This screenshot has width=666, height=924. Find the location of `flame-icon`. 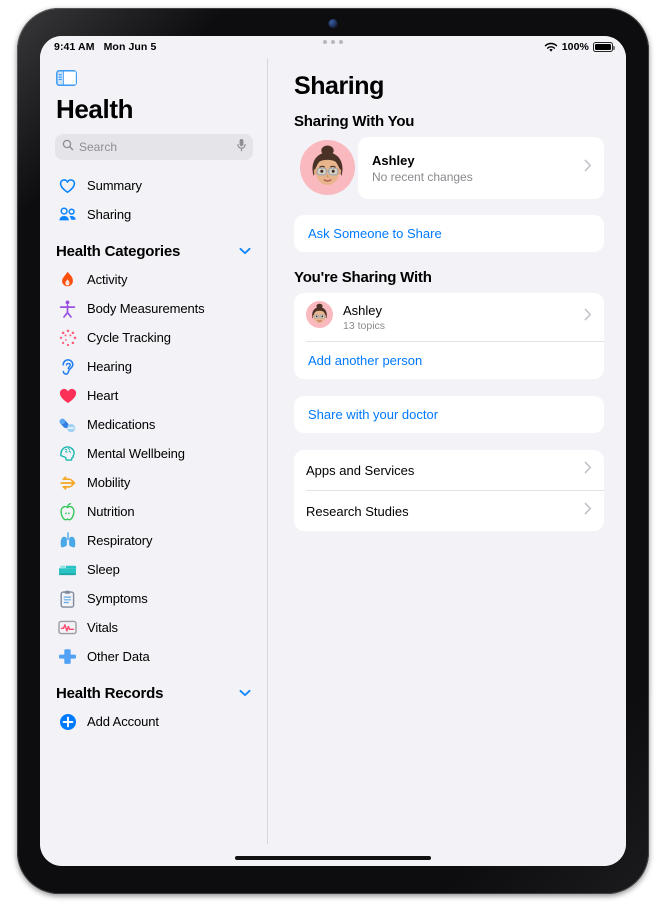

flame-icon is located at coordinates (67, 279).